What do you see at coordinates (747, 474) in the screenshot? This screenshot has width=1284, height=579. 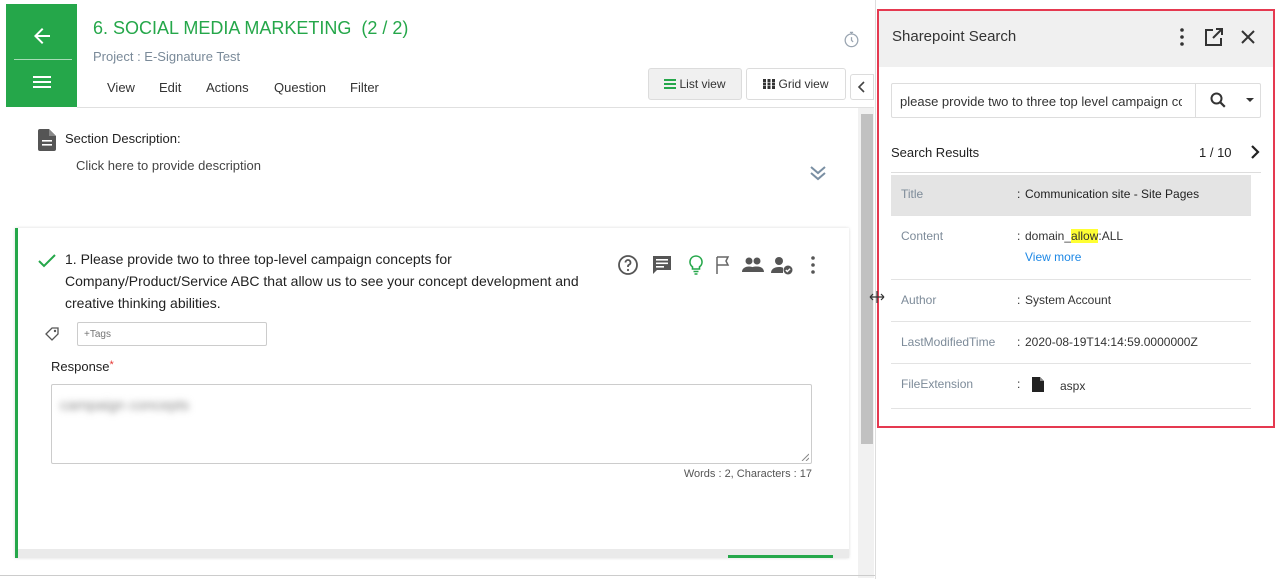 I see `word-count: Words : 2, Characters : 17` at bounding box center [747, 474].